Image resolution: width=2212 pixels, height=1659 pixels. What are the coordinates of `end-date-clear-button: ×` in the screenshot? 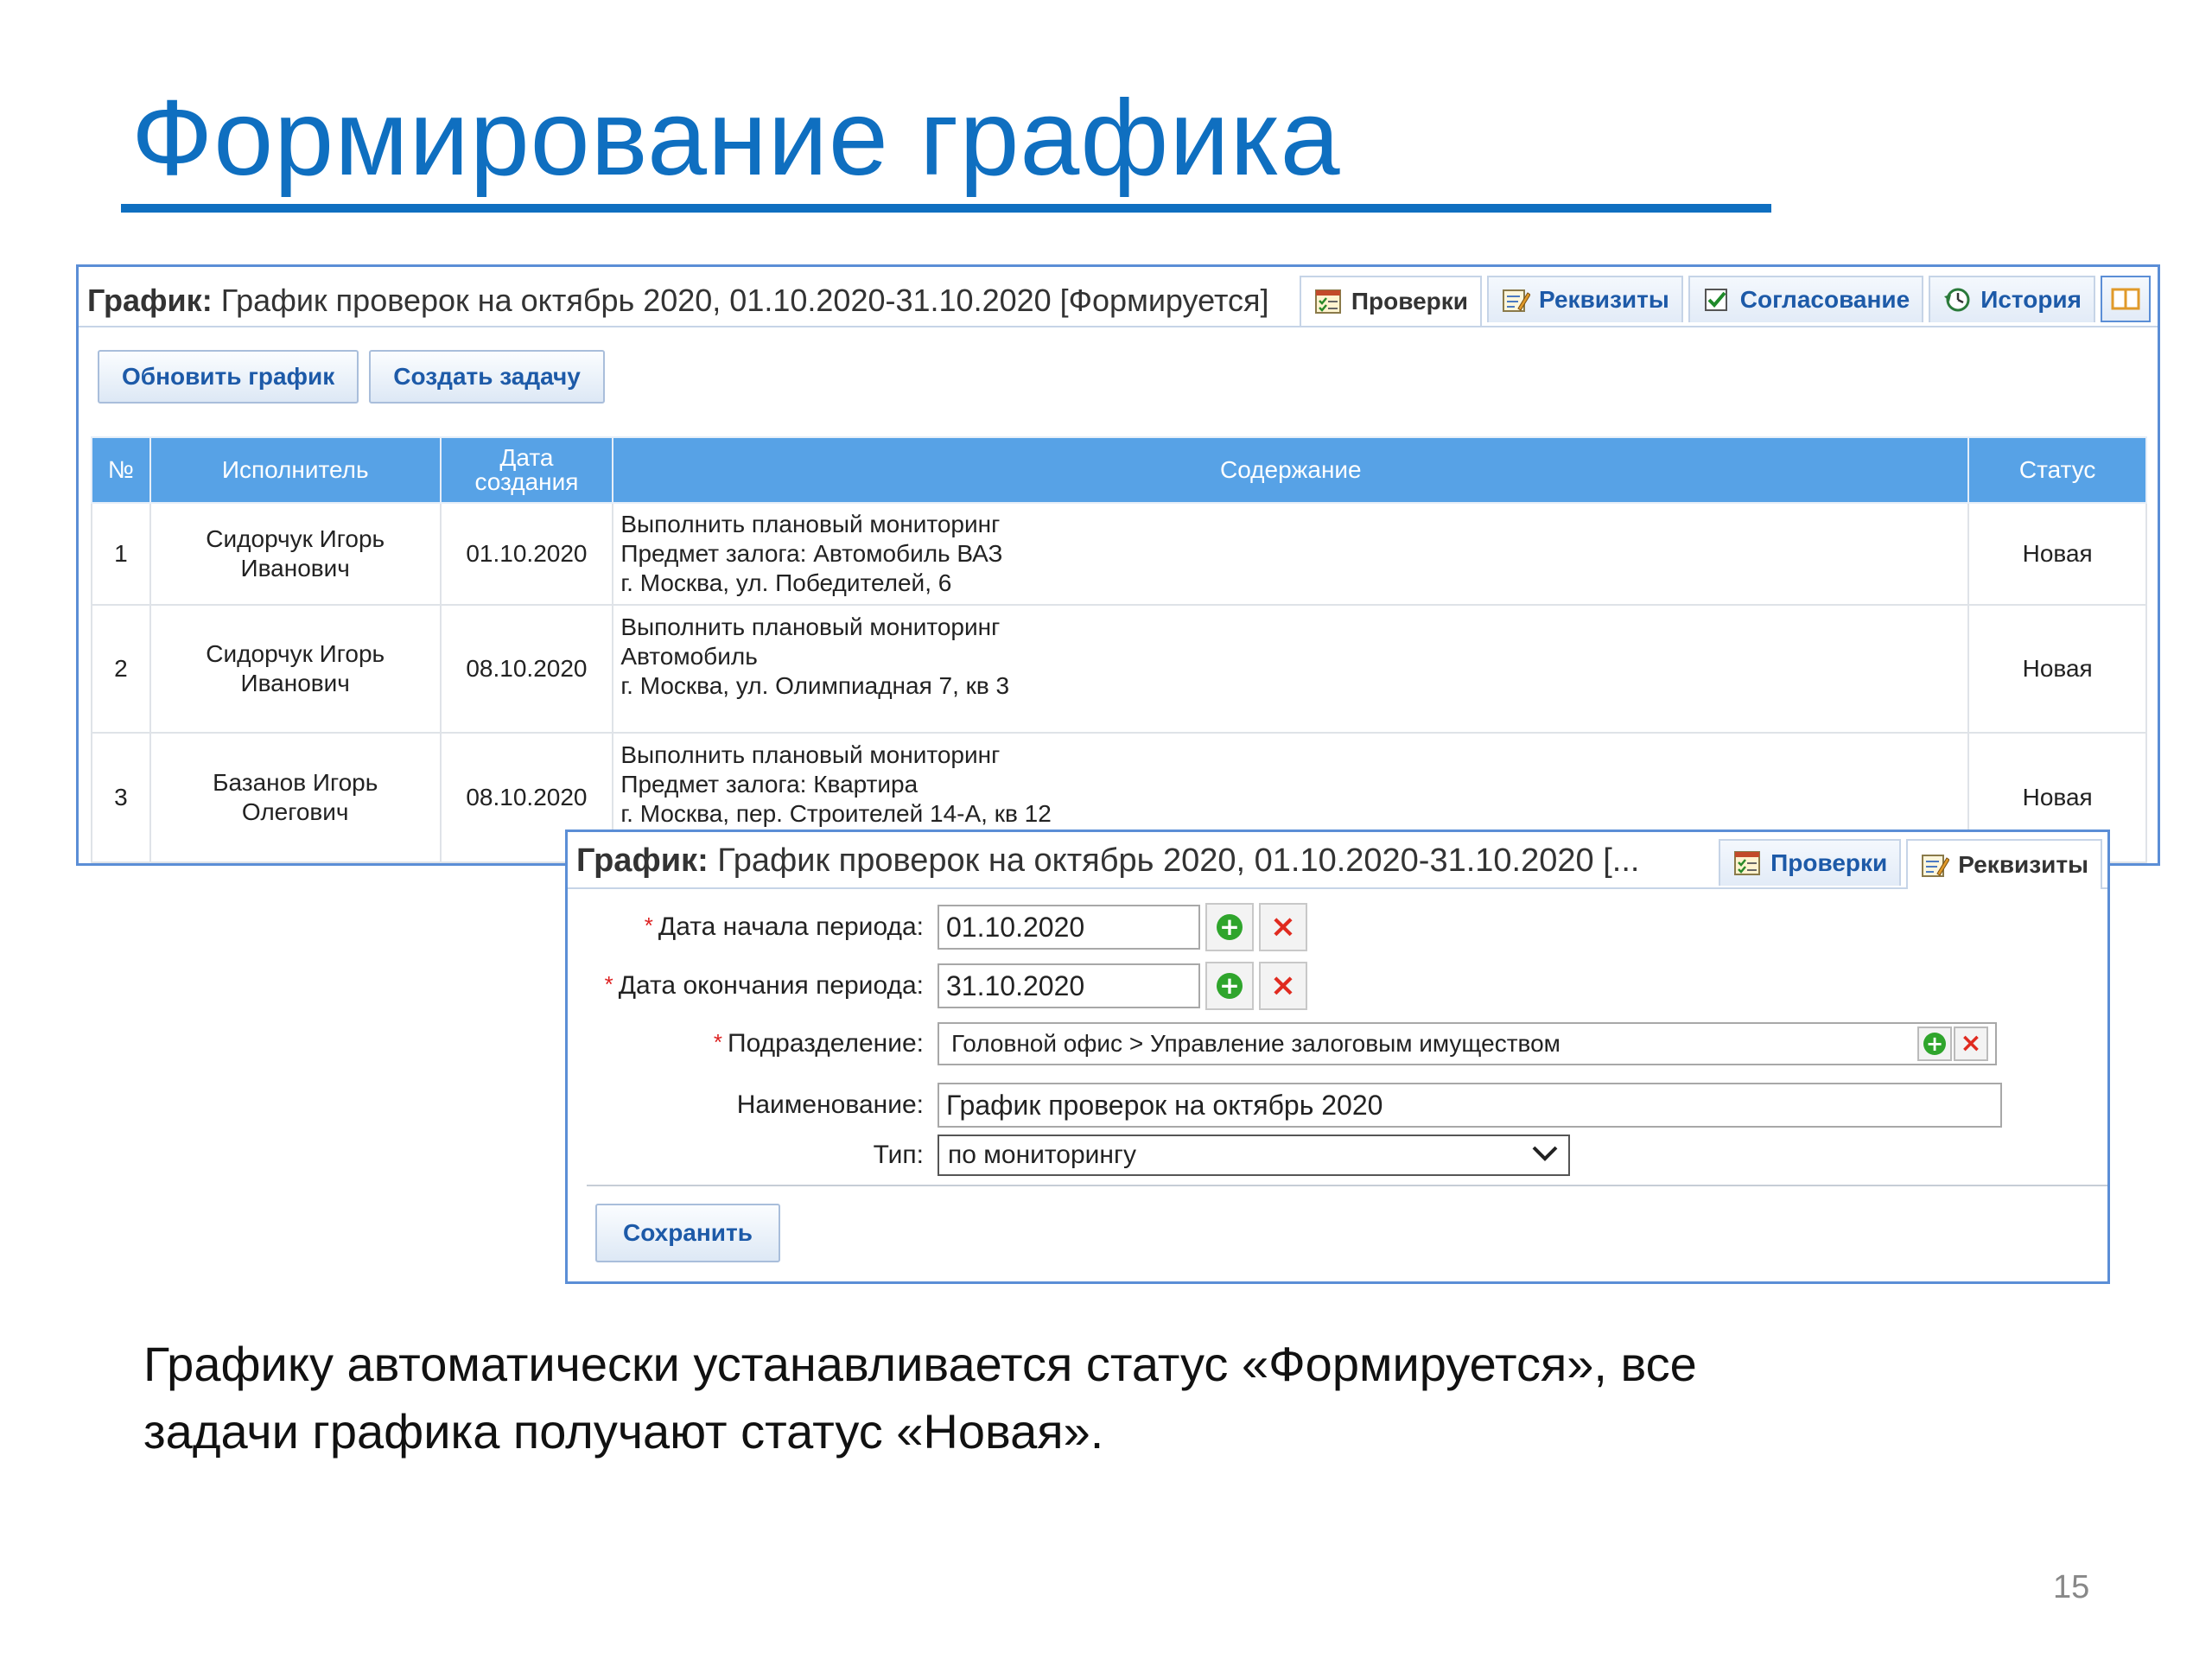 It's located at (1283, 986).